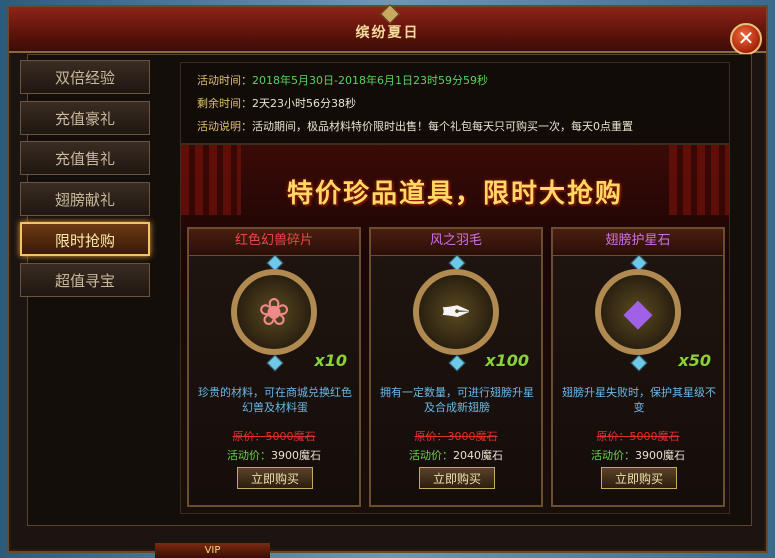 The image size is (775, 558). What do you see at coordinates (224, 80) in the screenshot?
I see `event-time-label: 活动时间：` at bounding box center [224, 80].